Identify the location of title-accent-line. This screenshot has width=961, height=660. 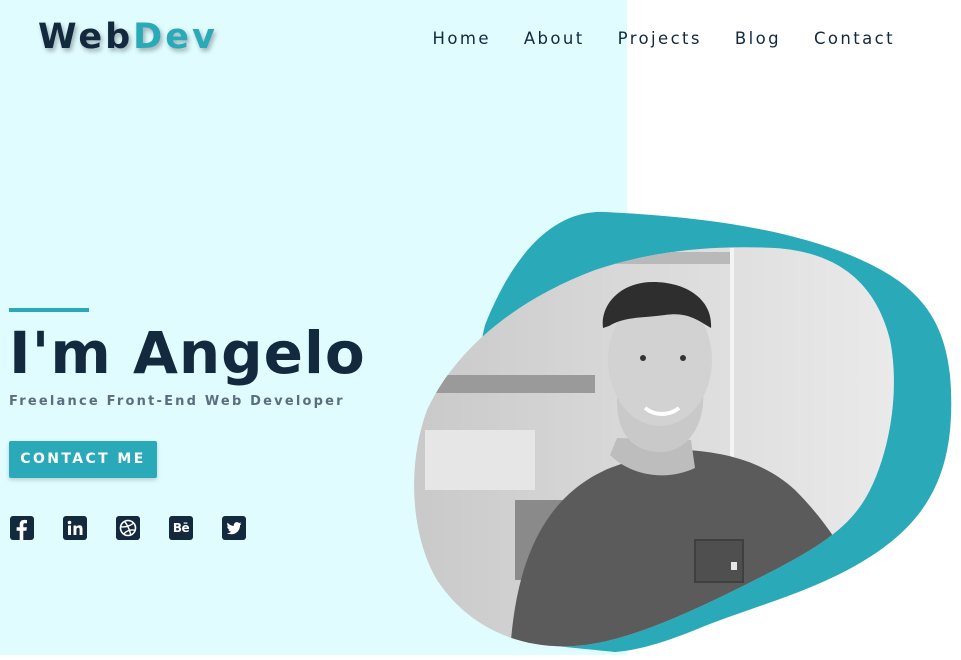
(49, 310).